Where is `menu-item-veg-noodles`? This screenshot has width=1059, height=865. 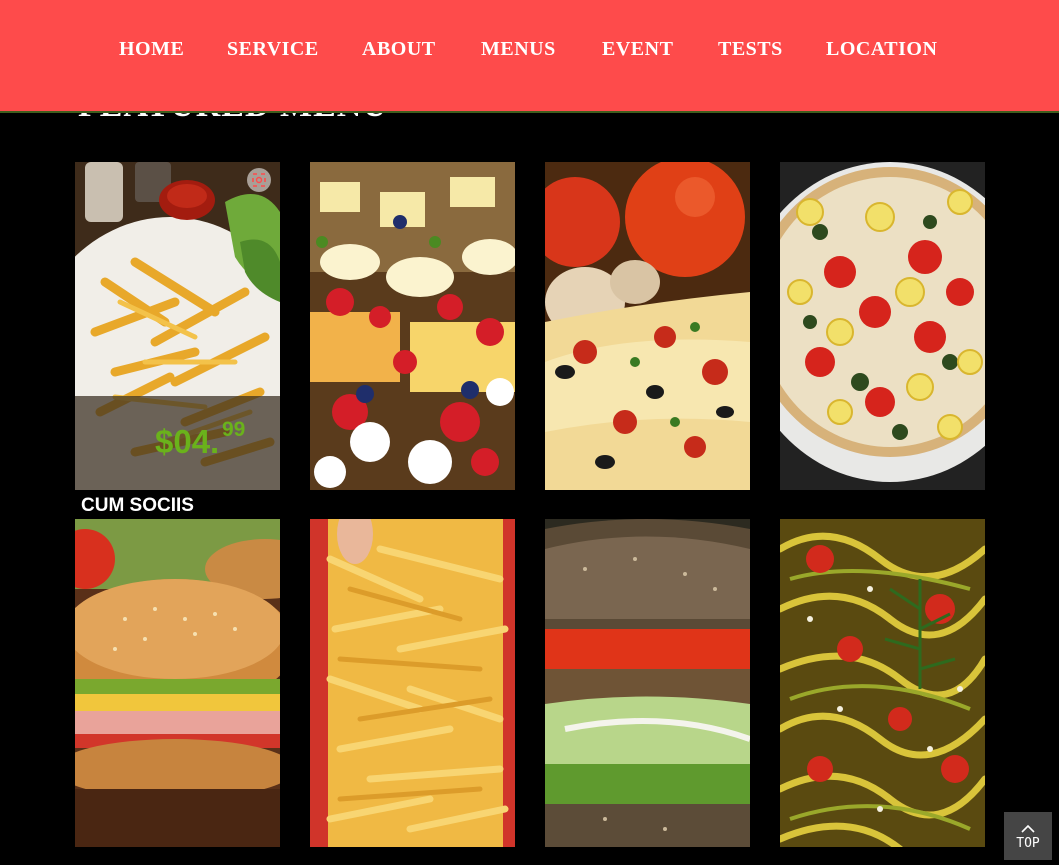
menu-item-veg-noodles is located at coordinates (882, 683).